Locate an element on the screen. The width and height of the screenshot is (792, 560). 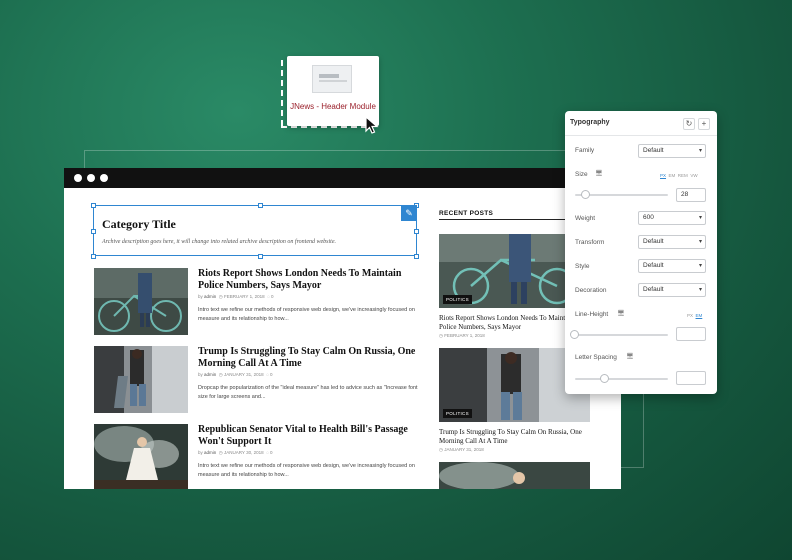
weight-value: 600 is located at coordinates (648, 217).